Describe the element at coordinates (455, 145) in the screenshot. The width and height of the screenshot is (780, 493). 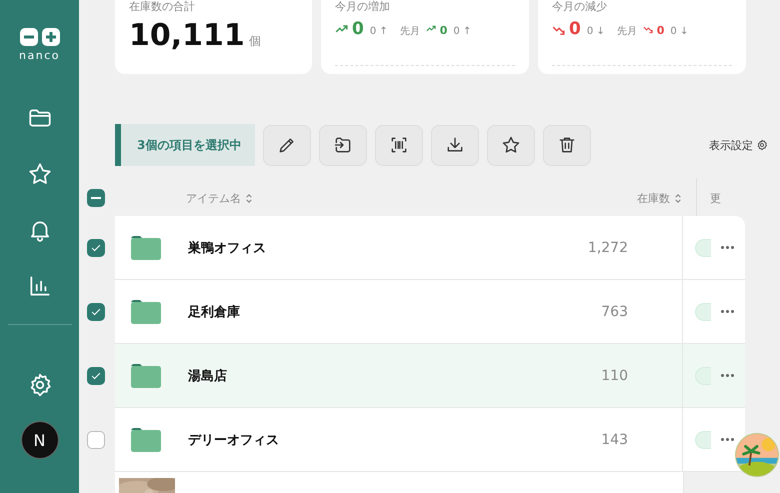
I see `download-button` at that location.